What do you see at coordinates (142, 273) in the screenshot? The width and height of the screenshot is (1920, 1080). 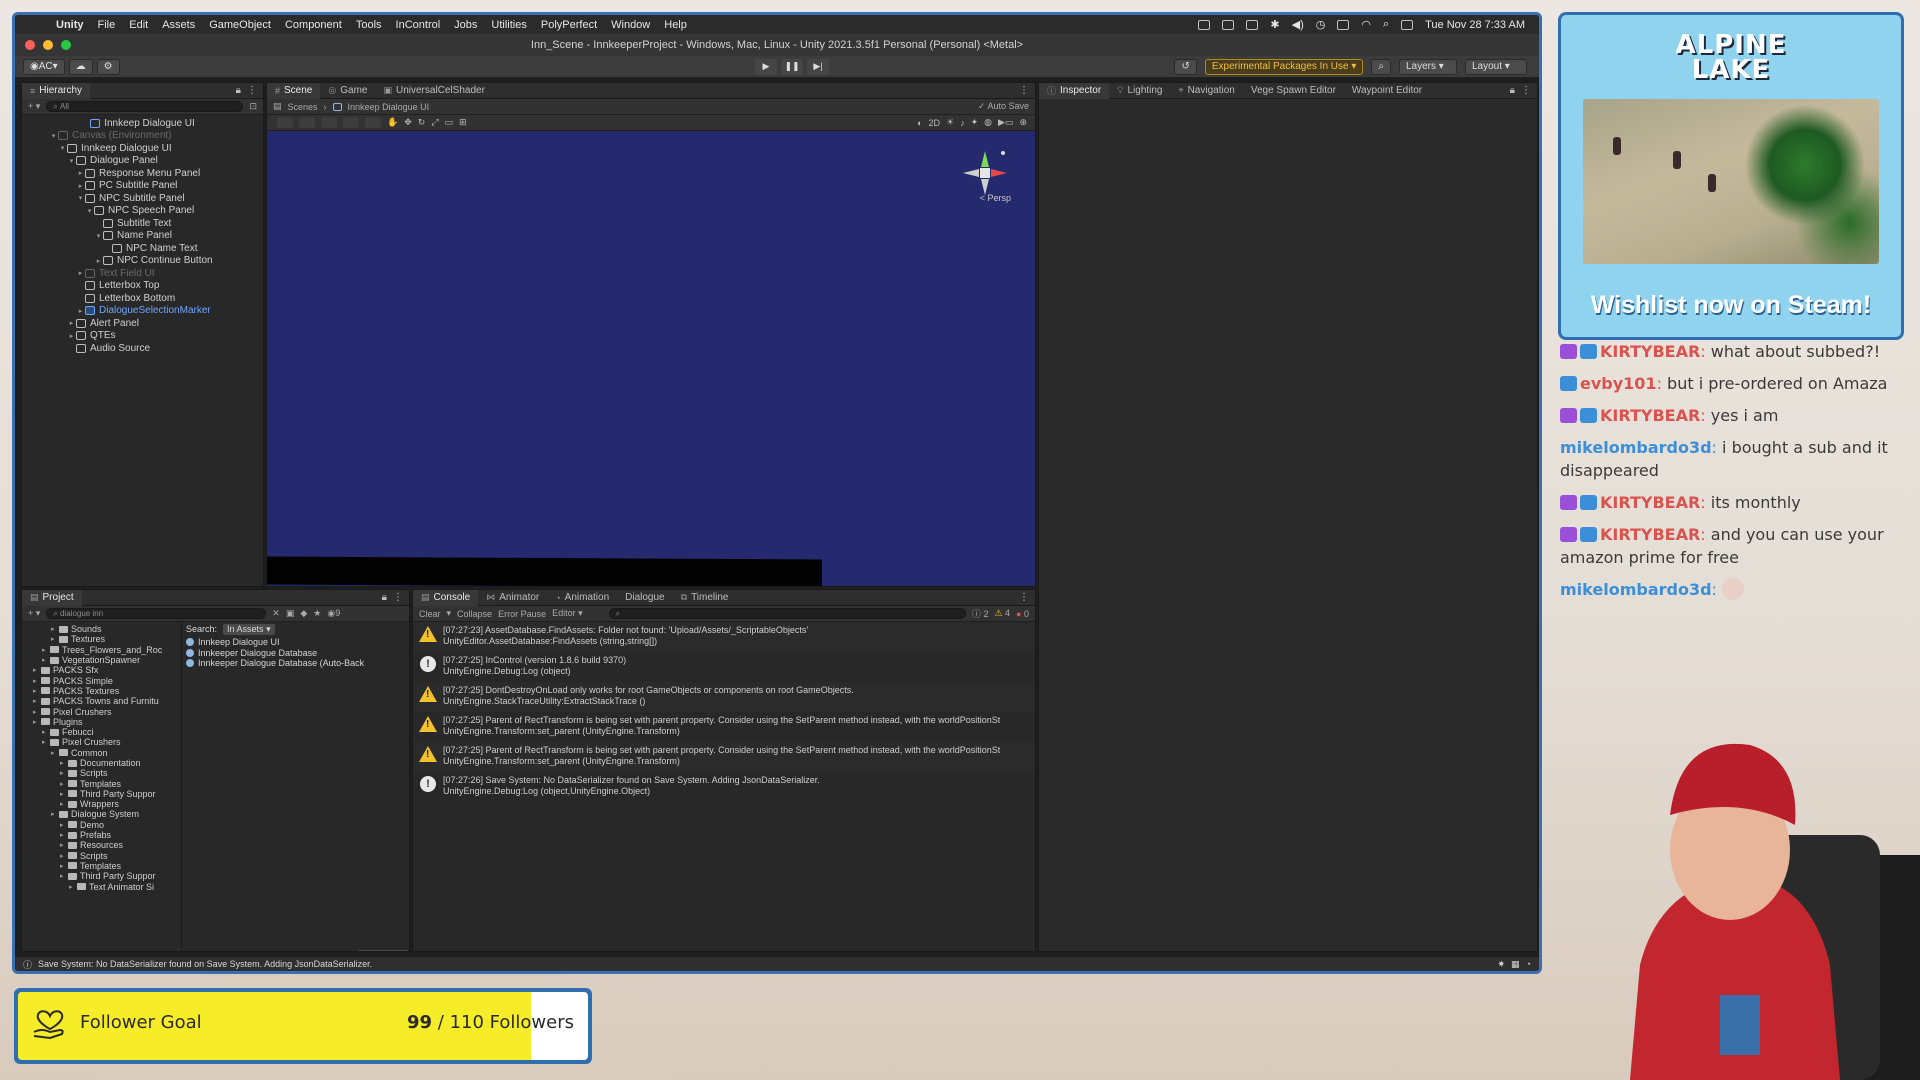 I see `hierarchy-item: ▸ Text Field UI` at bounding box center [142, 273].